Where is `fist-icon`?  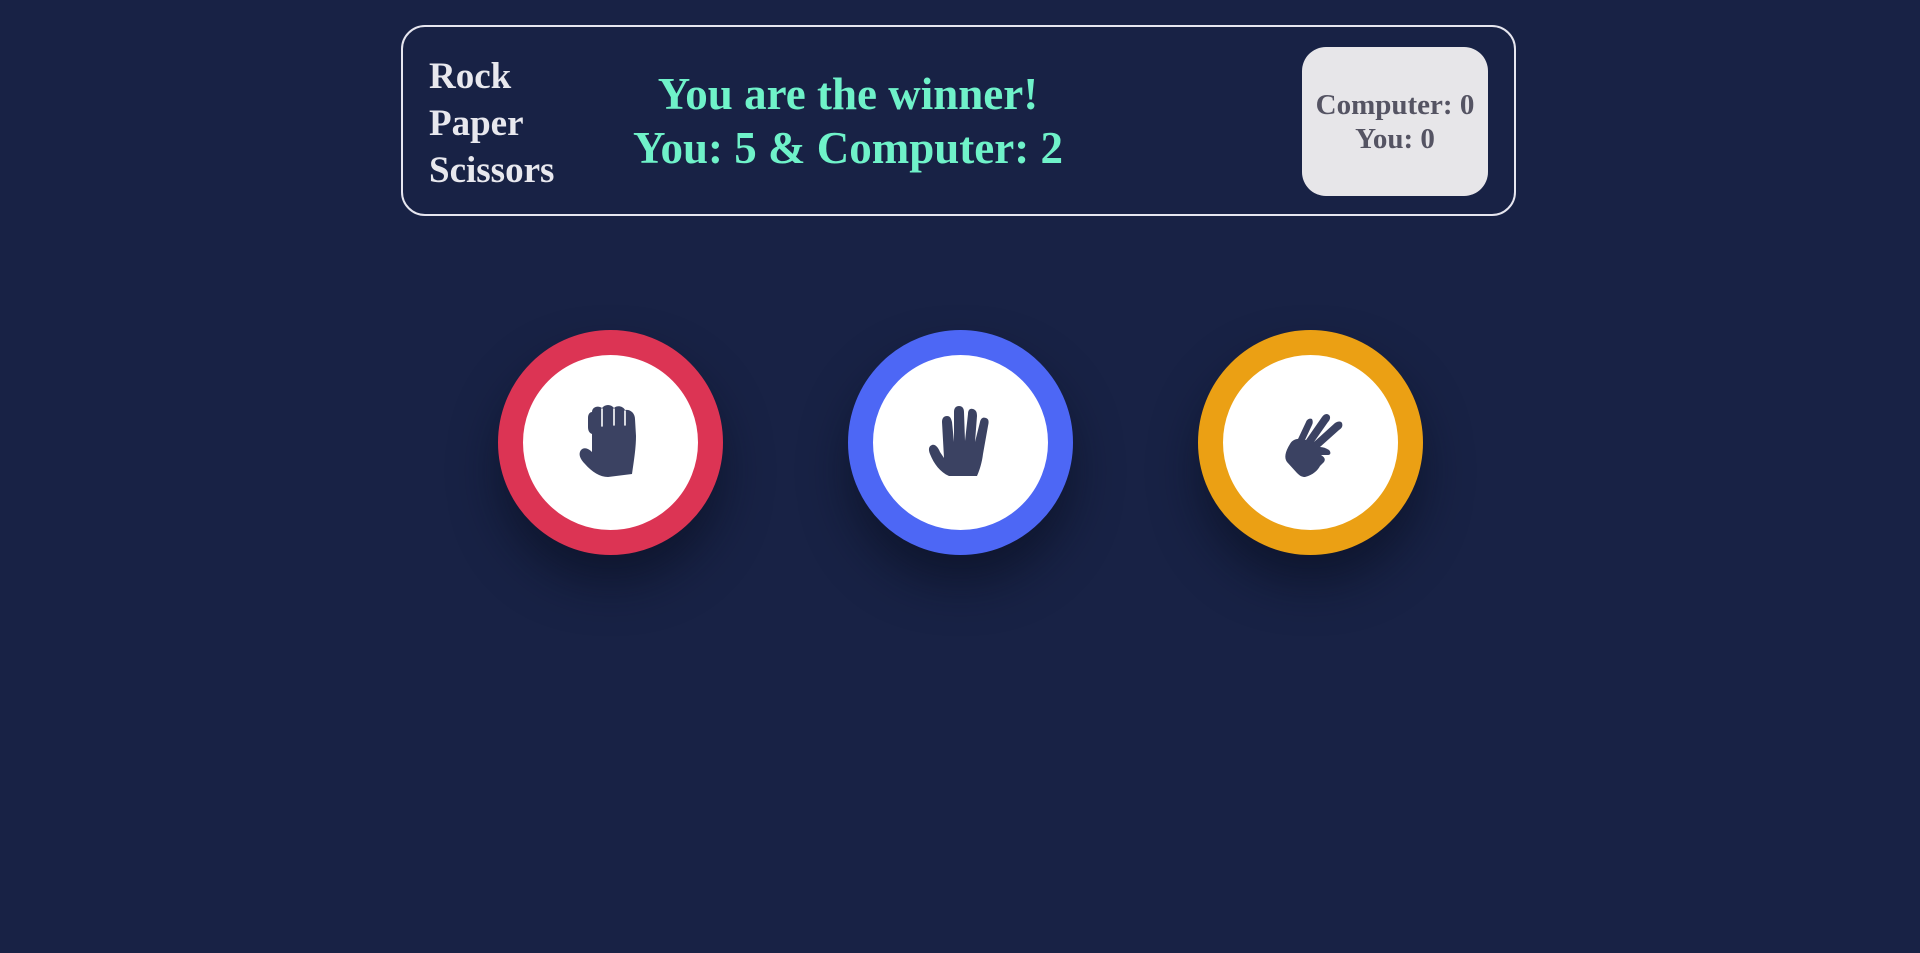 fist-icon is located at coordinates (607, 440).